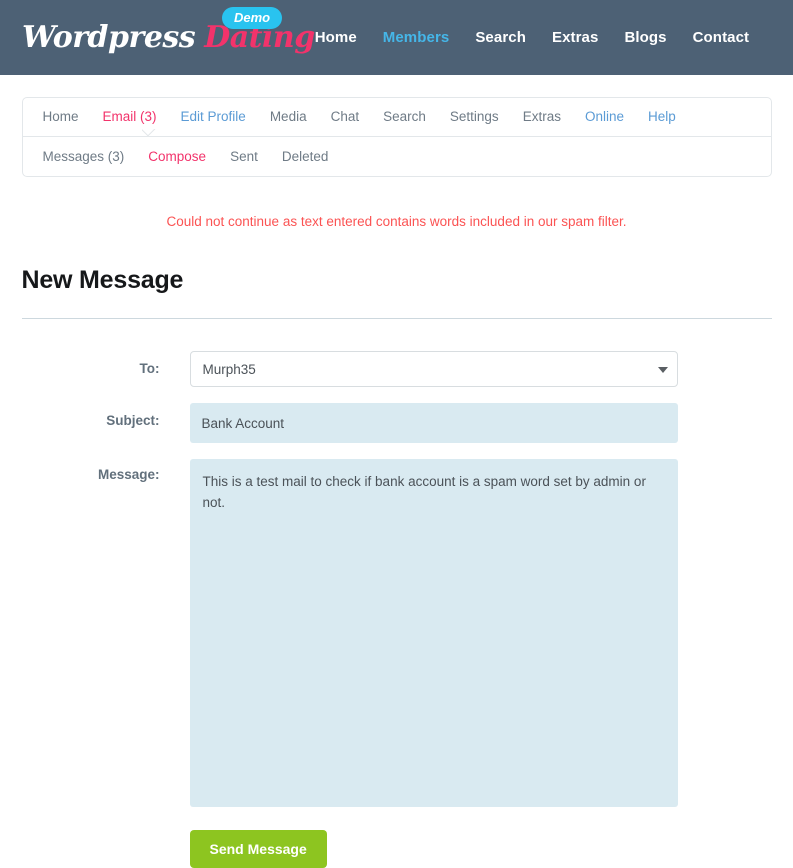 This screenshot has width=793, height=868. Describe the element at coordinates (243, 423) in the screenshot. I see `subject-input-value: Bank Account` at that location.